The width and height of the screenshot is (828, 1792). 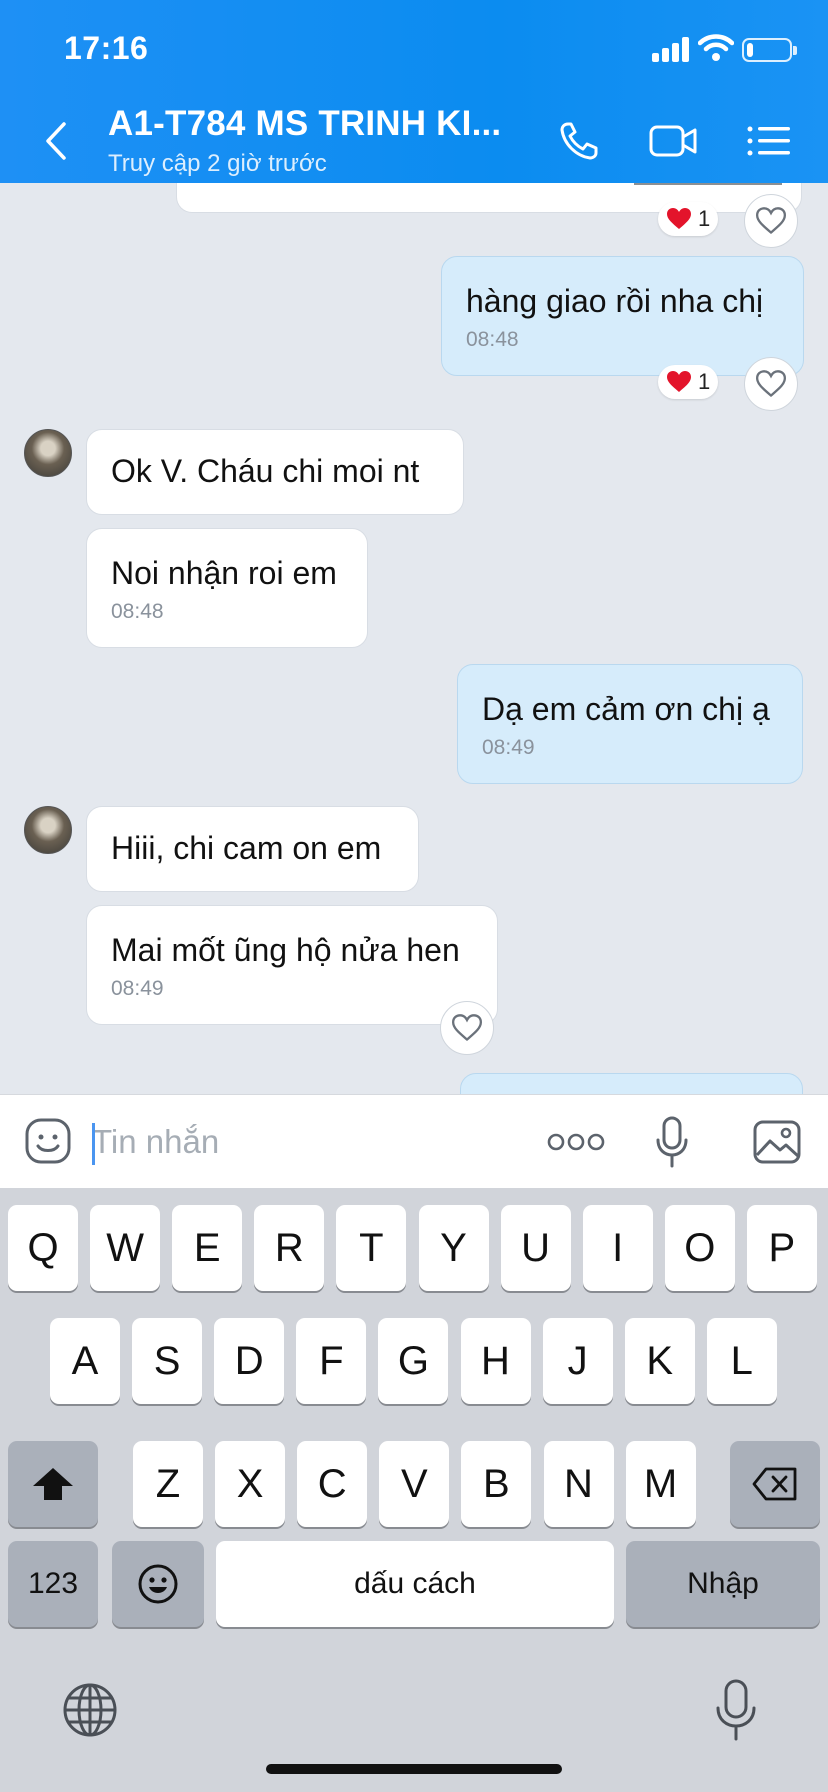 I want to click on status-time: 17:16, so click(x=106, y=48).